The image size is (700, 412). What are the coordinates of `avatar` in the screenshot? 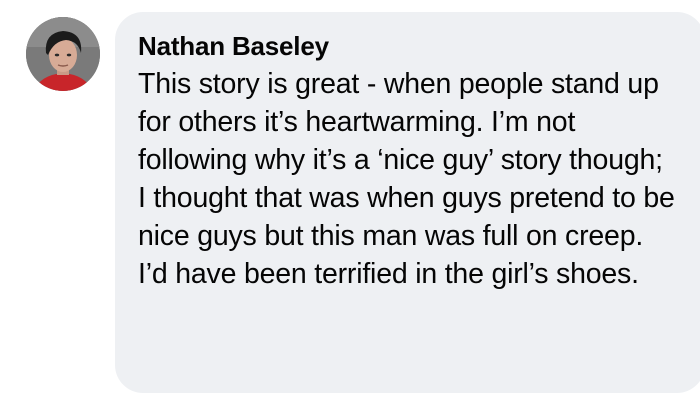 It's located at (63, 54).